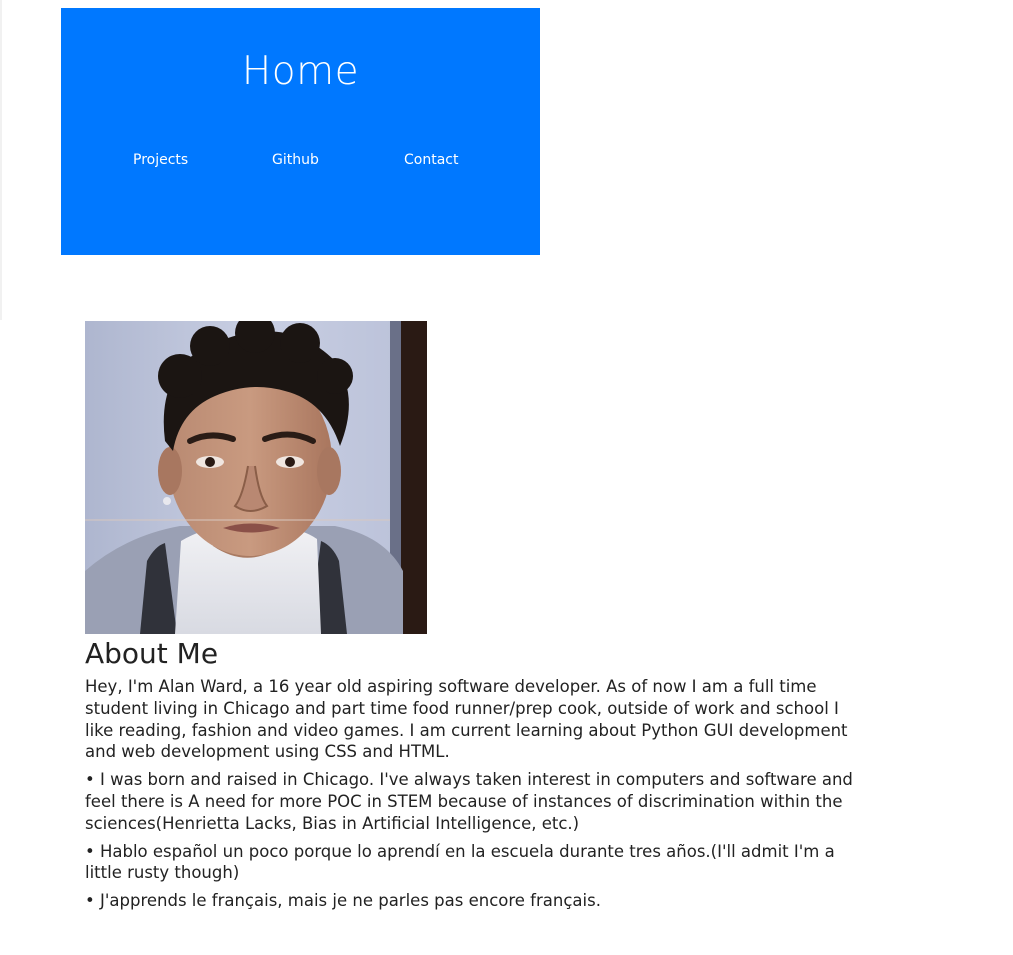 The image size is (1013, 955). Describe the element at coordinates (152, 653) in the screenshot. I see `about-heading: About Me` at that location.